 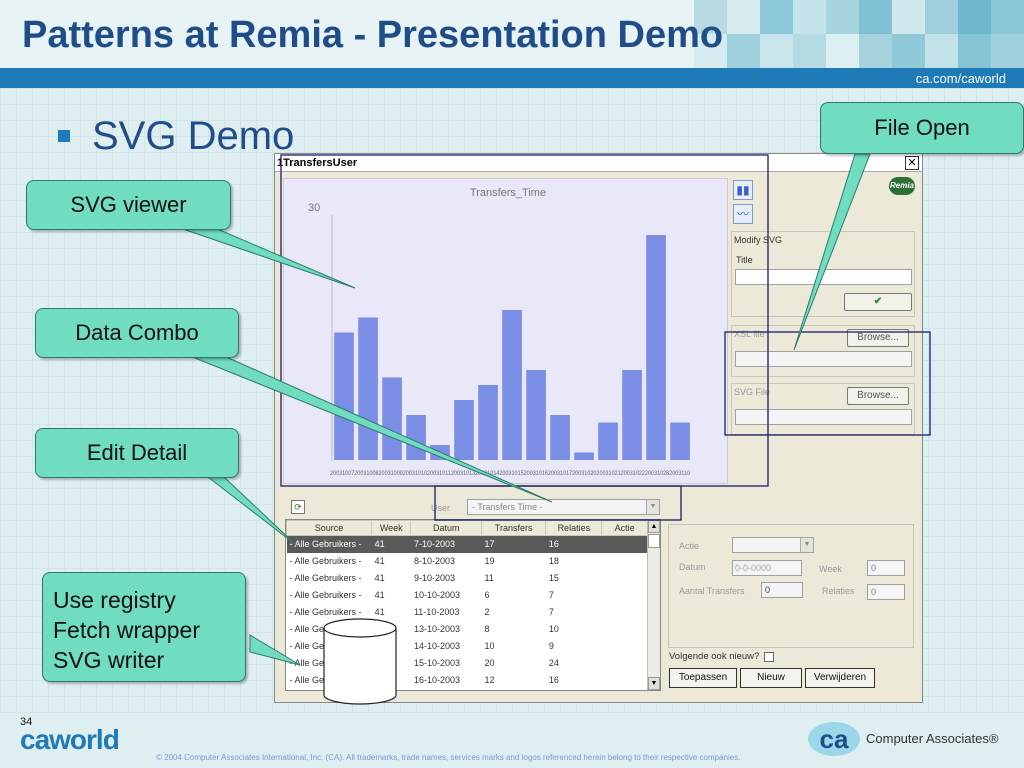 I want to click on delete-button: Verwijderen, so click(x=840, y=678).